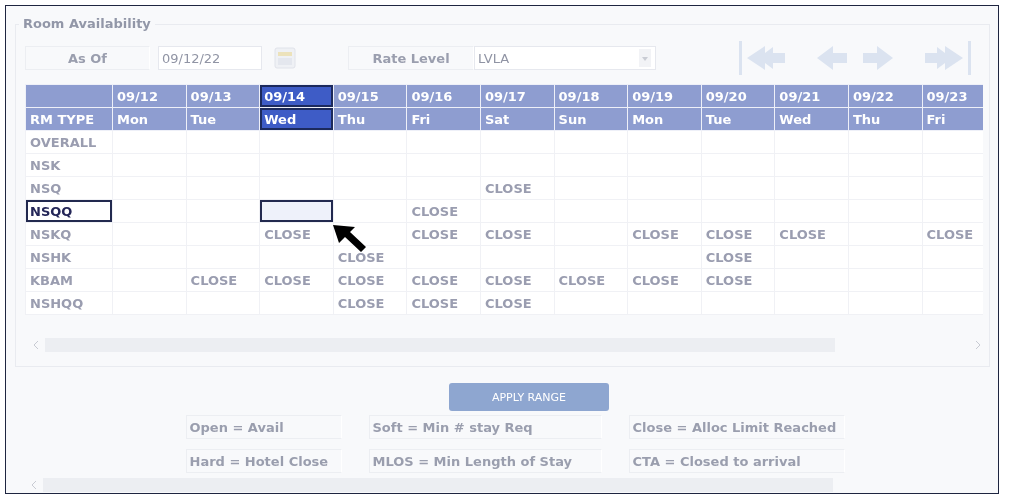 The image size is (1014, 501). Describe the element at coordinates (885, 96) in the screenshot. I see `date-header: 09/22` at that location.